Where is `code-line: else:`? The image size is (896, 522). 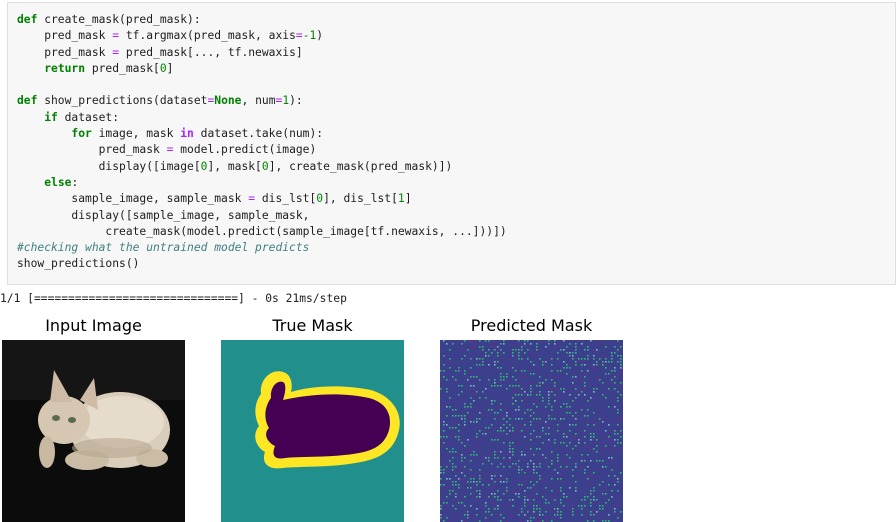 code-line: else: is located at coordinates (61, 182).